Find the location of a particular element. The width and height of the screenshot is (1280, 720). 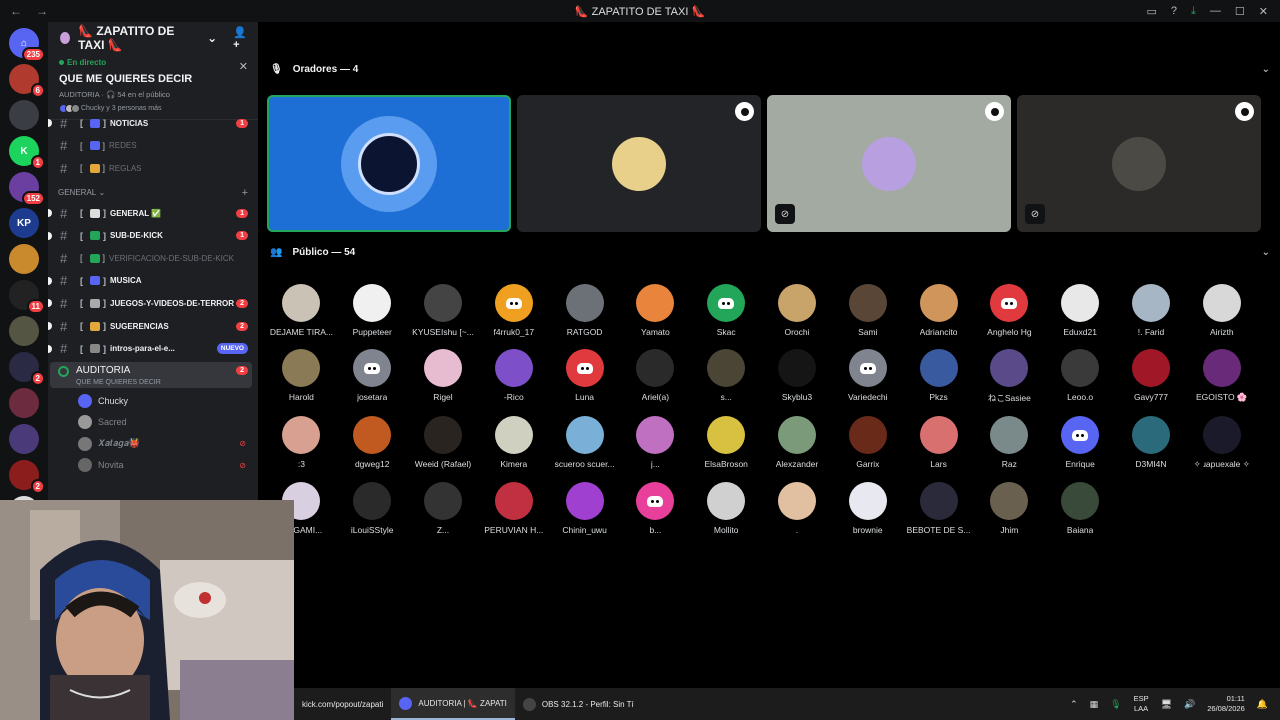

voice-user: 𝑿𝒂𝒕𝒂𝒈𝒂👹 ⊘ is located at coordinates (153, 444).